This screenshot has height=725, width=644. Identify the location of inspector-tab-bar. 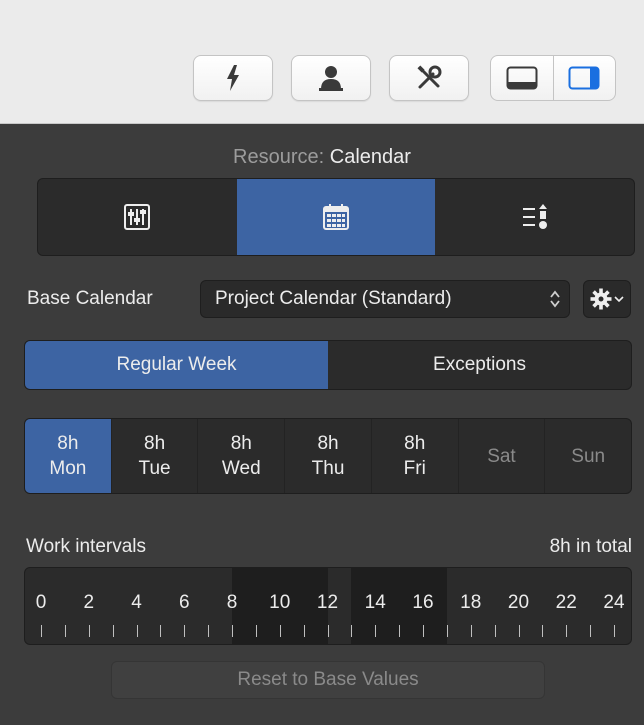
(336, 217).